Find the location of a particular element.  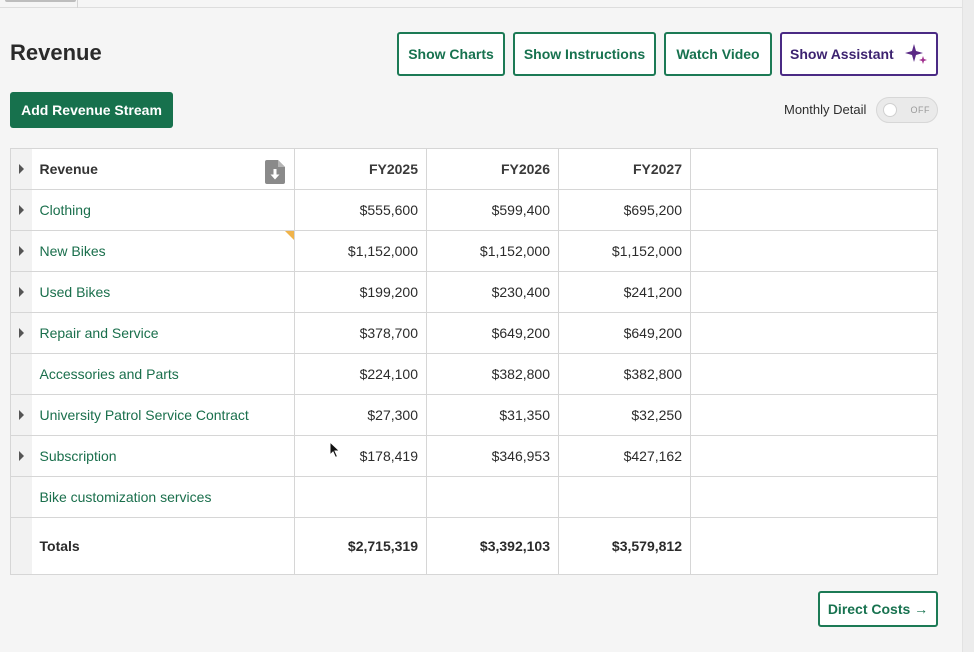

row-name-cell: Used Bikes is located at coordinates (163, 292).